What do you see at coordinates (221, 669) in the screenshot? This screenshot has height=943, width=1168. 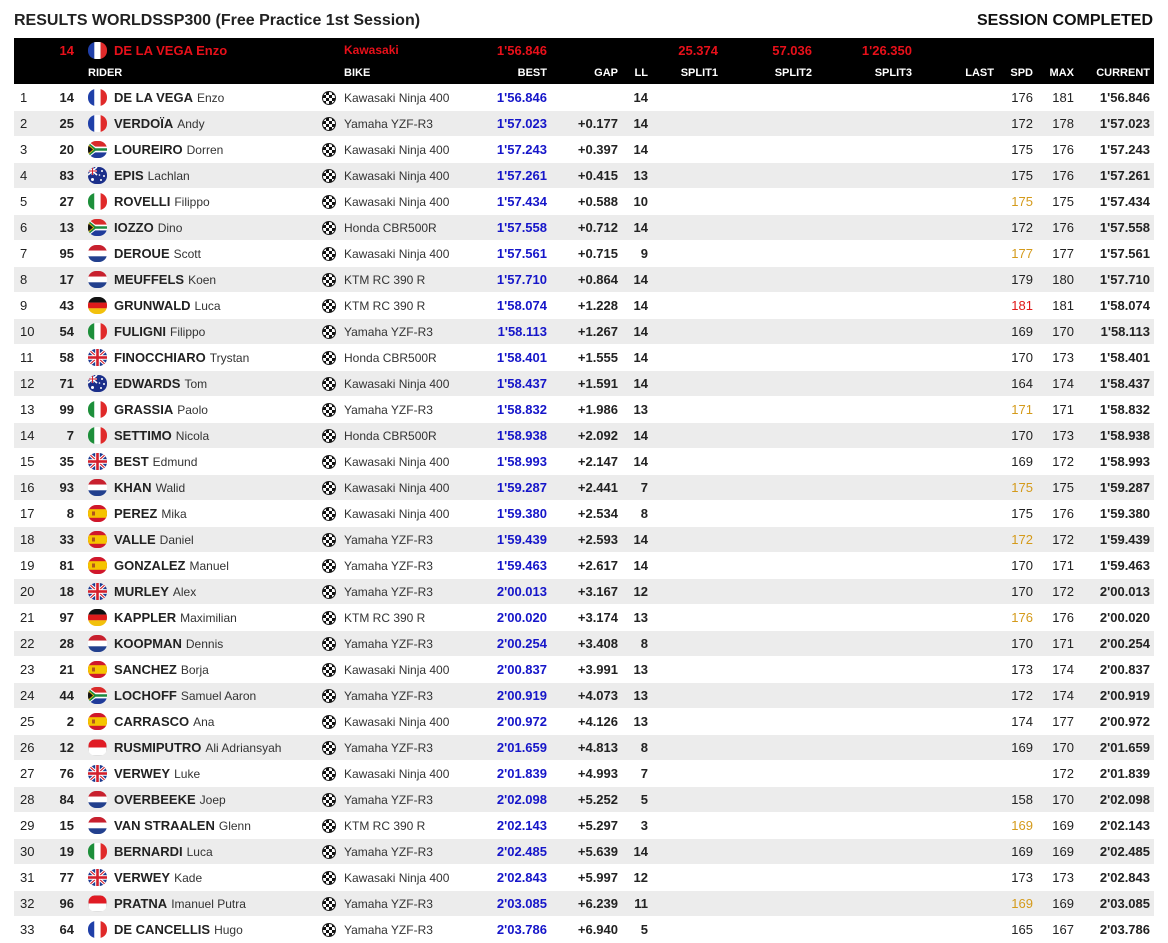 I see `rider-name: SANCHEZ Borja` at bounding box center [221, 669].